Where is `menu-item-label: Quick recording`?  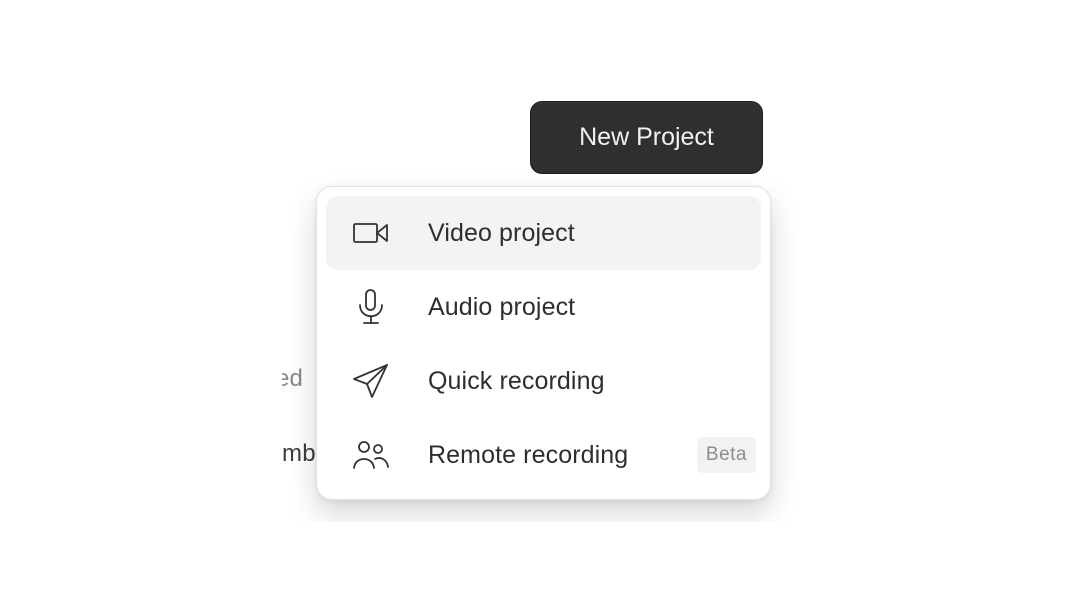 menu-item-label: Quick recording is located at coordinates (516, 380).